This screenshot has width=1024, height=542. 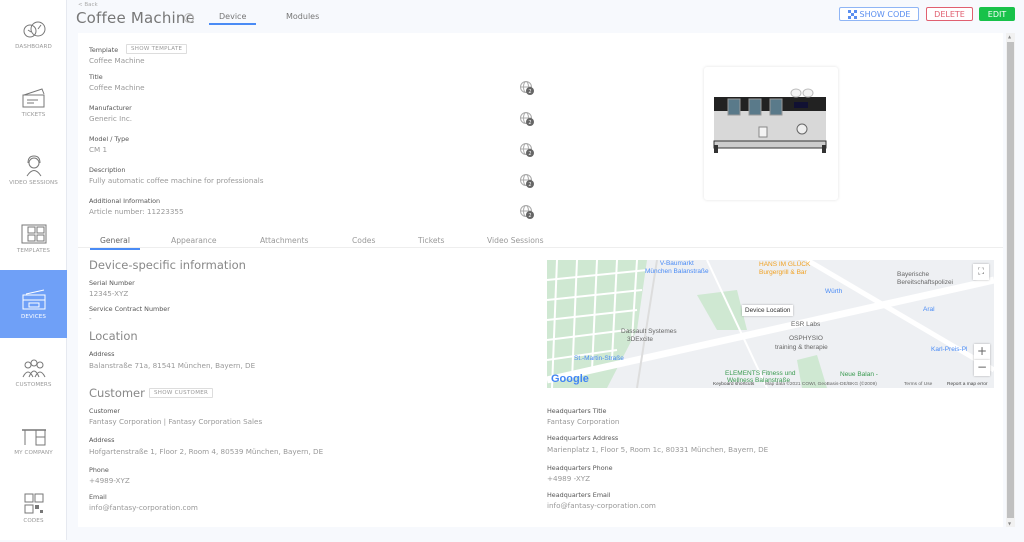 I want to click on additional-info-value: Article number: 11223355, so click(x=136, y=211).